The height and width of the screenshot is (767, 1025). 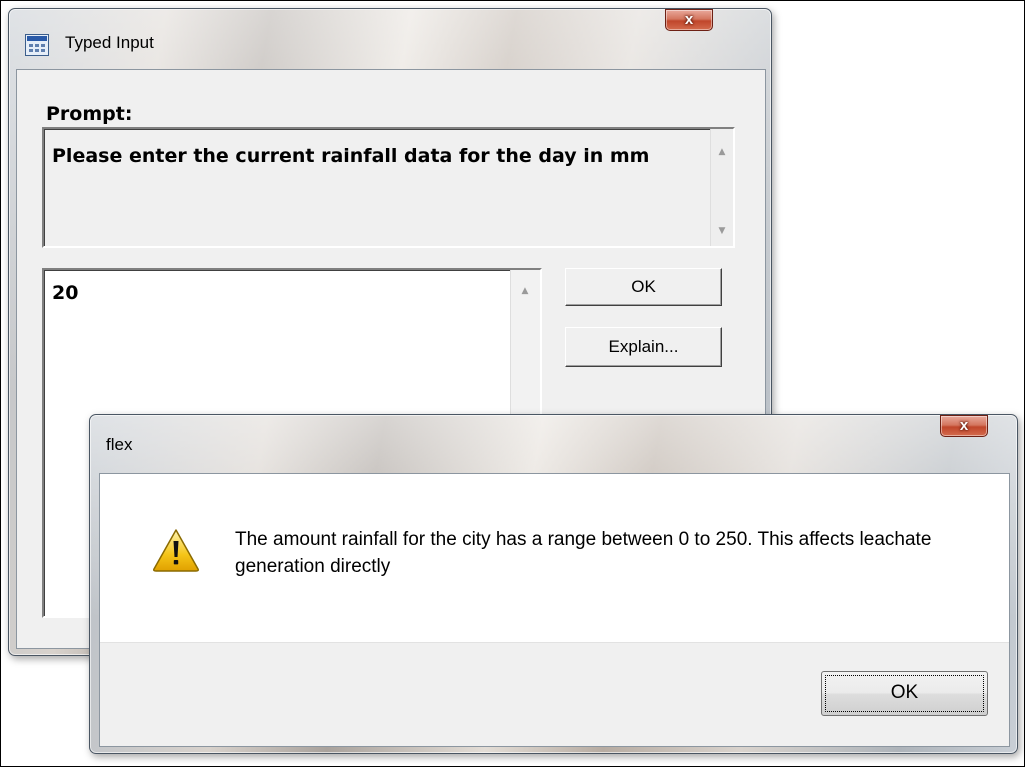 I want to click on input-value: 20, so click(x=65, y=293).